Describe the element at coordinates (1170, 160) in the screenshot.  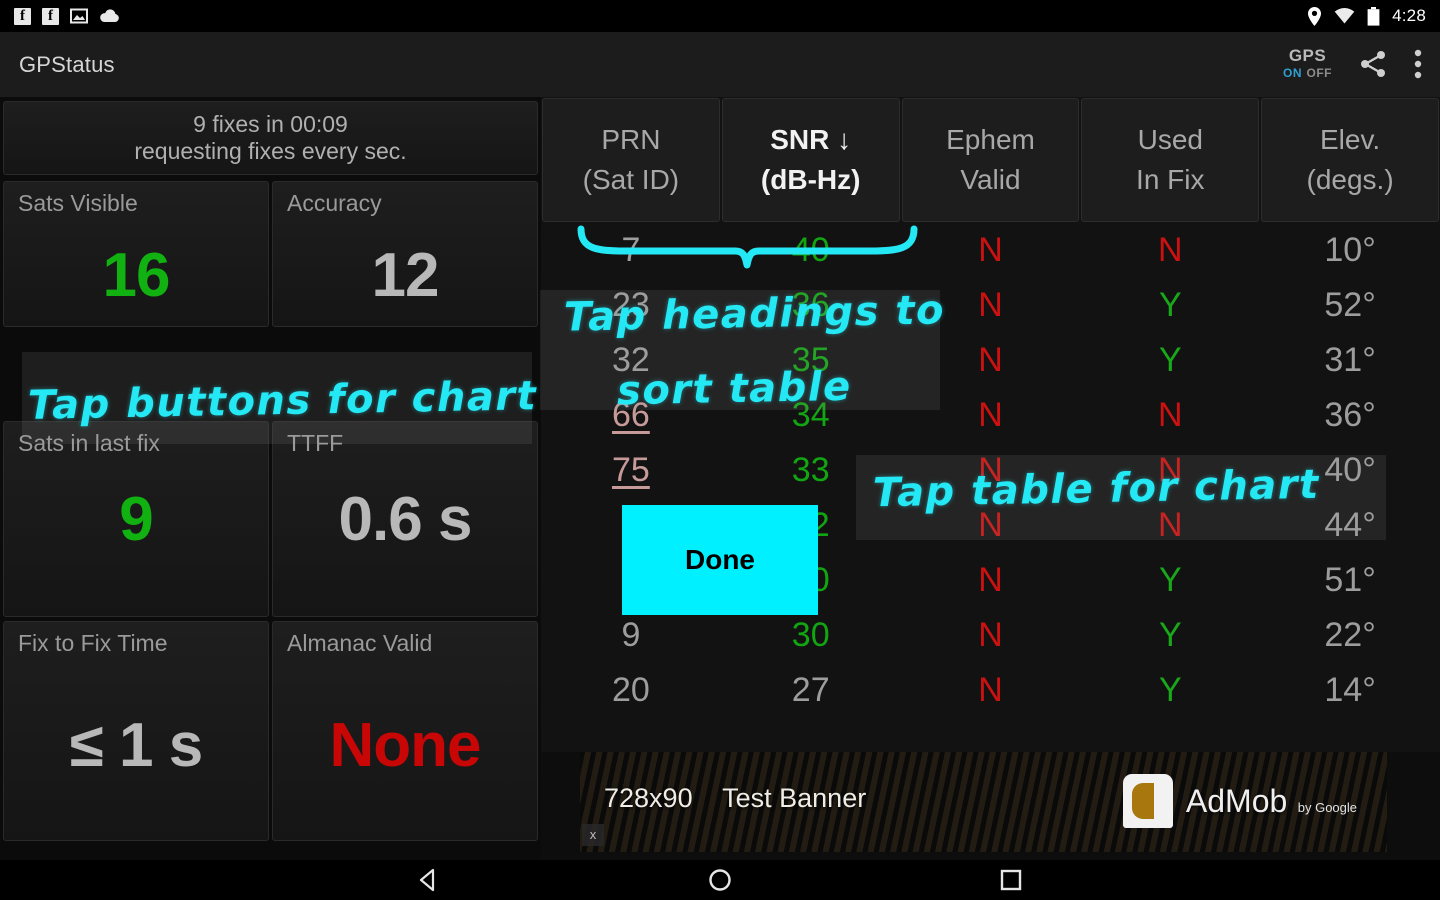
I see `column-header-used-in-fix: Used In Fix` at that location.